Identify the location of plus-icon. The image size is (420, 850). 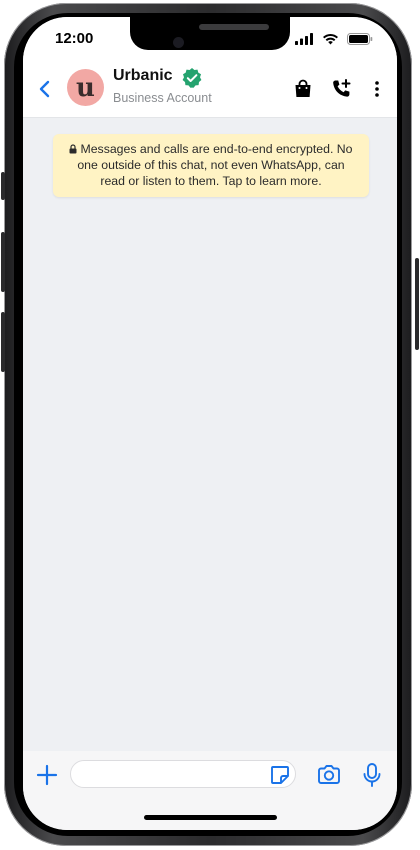
(47, 775).